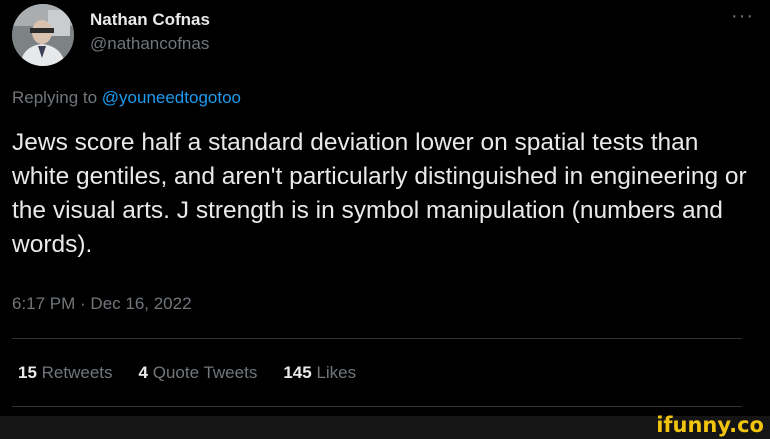 The height and width of the screenshot is (439, 770). I want to click on likes-stat: 145 Likes, so click(319, 373).